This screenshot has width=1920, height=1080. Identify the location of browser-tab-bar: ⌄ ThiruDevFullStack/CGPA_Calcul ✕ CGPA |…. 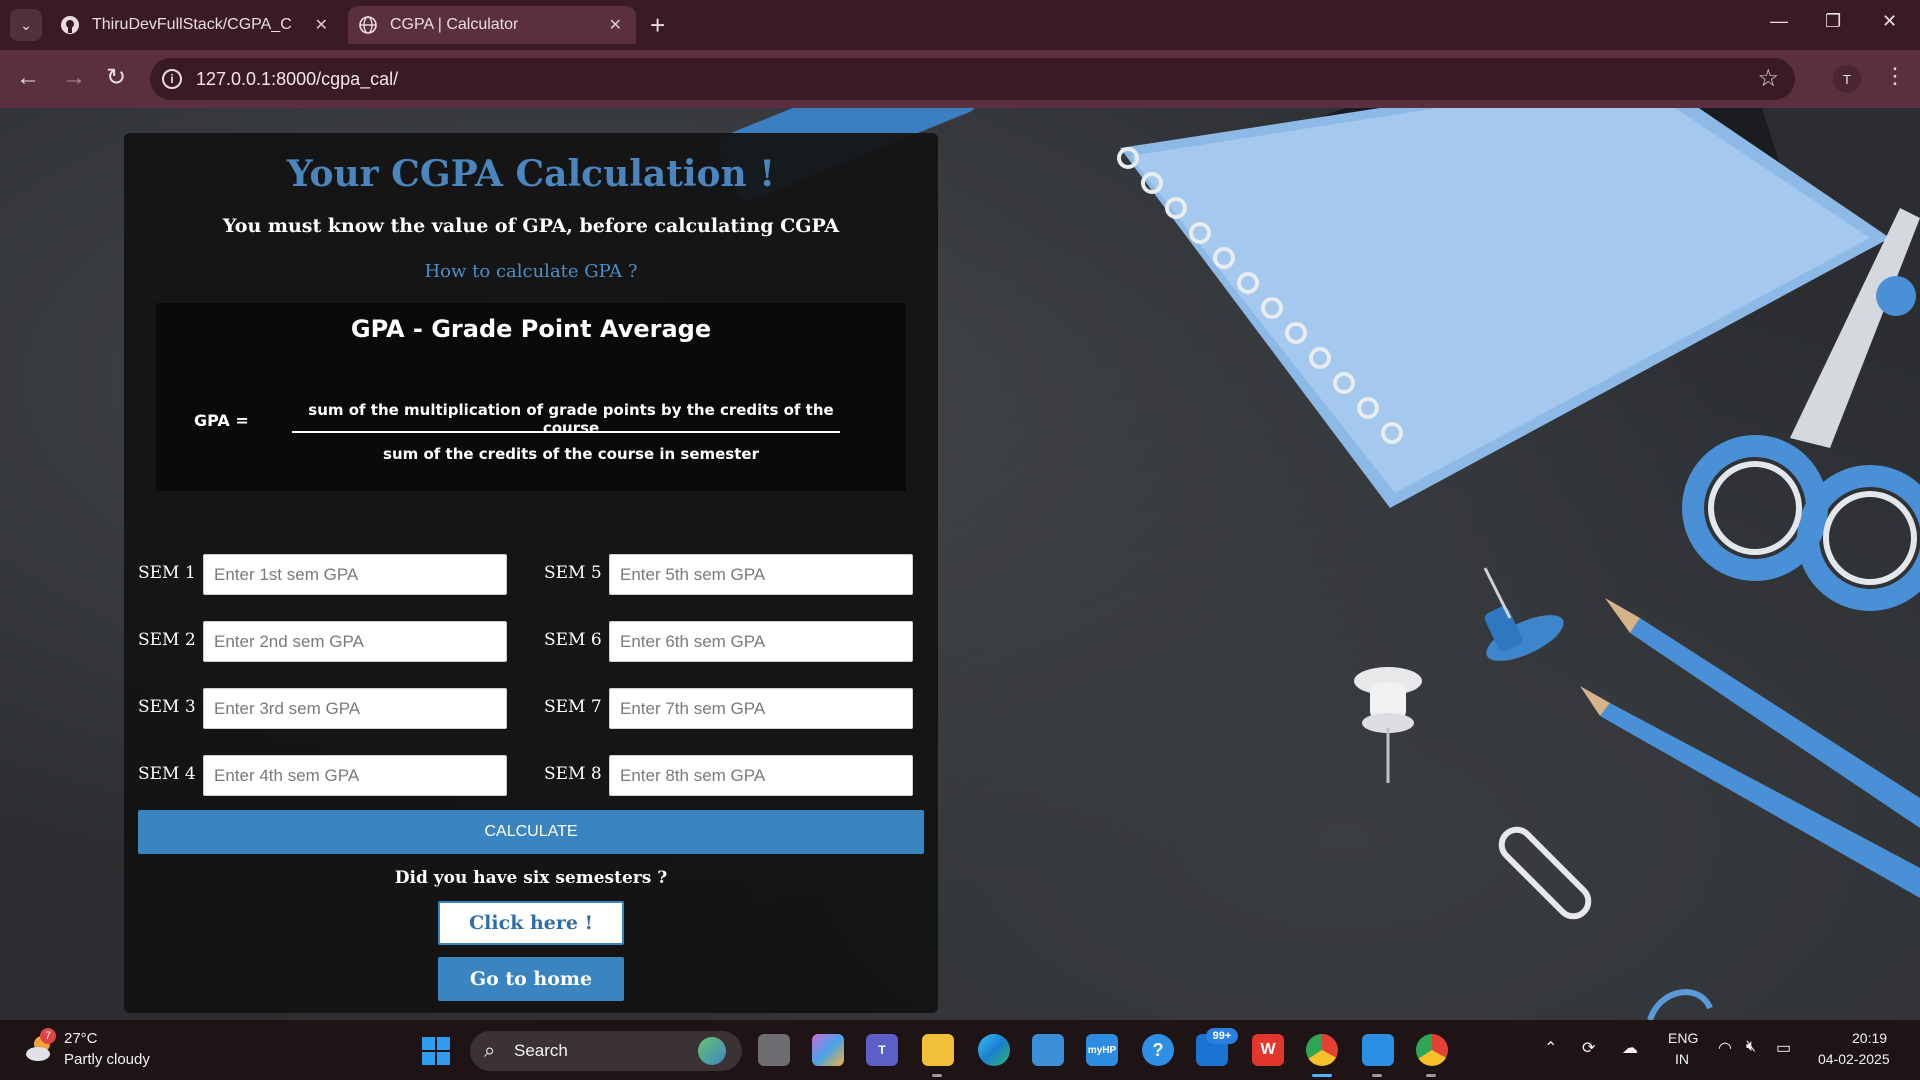
(960, 25).